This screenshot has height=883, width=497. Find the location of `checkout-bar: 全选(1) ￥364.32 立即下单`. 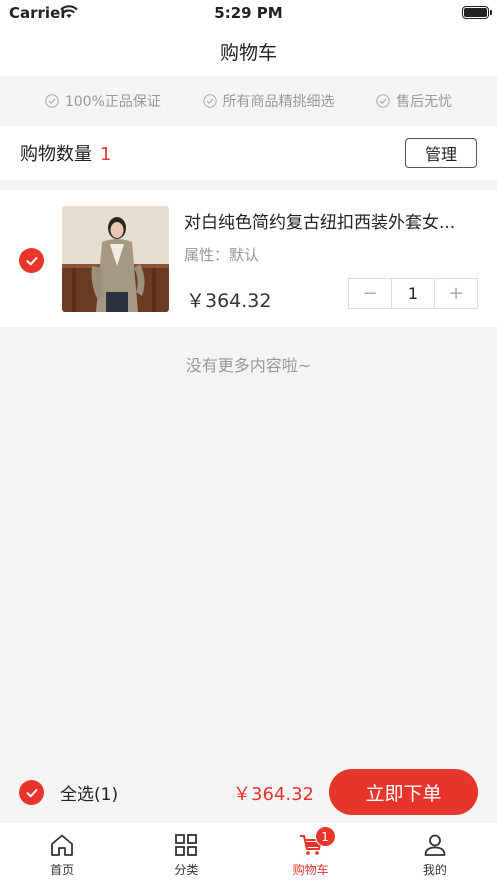

checkout-bar: 全选(1) ￥364.32 立即下单 is located at coordinates (248, 792).